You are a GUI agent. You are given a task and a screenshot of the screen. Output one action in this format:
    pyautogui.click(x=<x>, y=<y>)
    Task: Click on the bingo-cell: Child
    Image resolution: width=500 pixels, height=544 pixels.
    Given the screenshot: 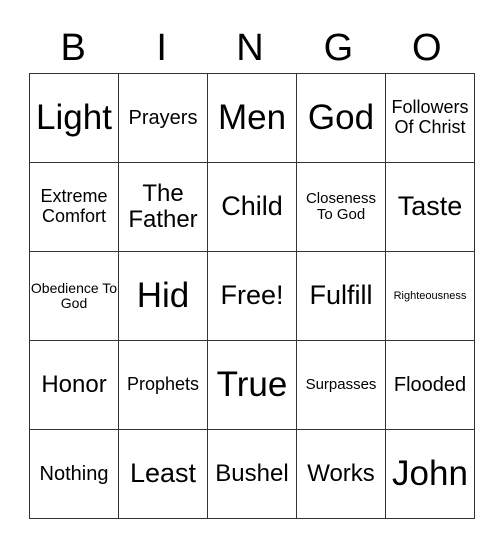 What is the action you would take?
    pyautogui.click(x=252, y=207)
    